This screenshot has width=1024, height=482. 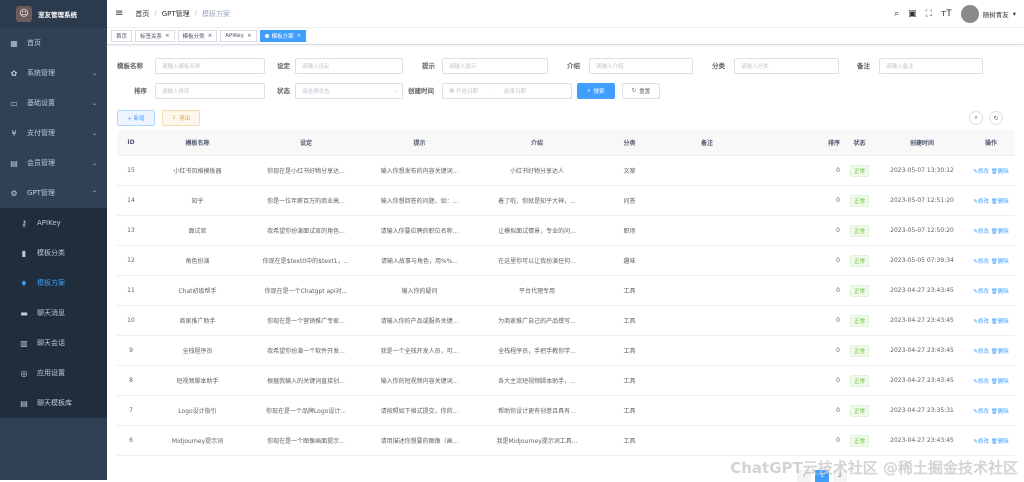 What do you see at coordinates (349, 66) in the screenshot?
I see `setting-input: 请输入设定` at bounding box center [349, 66].